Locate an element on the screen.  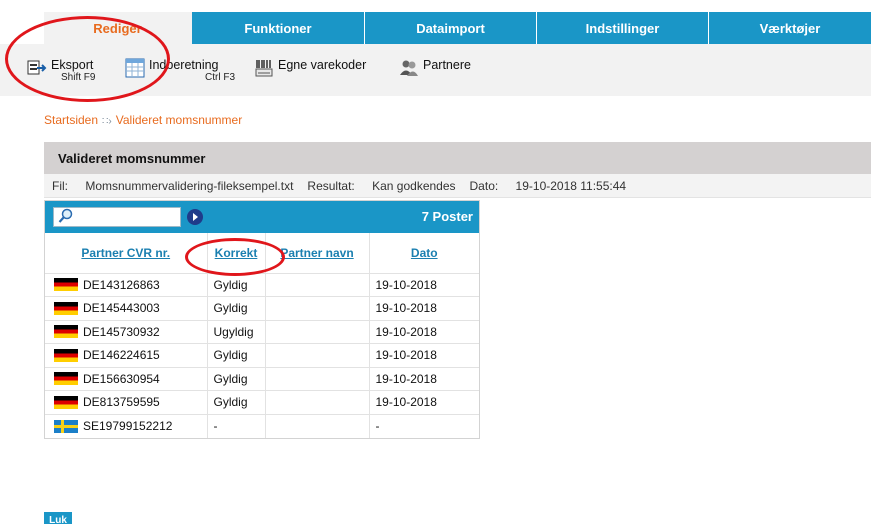
cell-cvr: DE143126863 is located at coordinates (126, 284).